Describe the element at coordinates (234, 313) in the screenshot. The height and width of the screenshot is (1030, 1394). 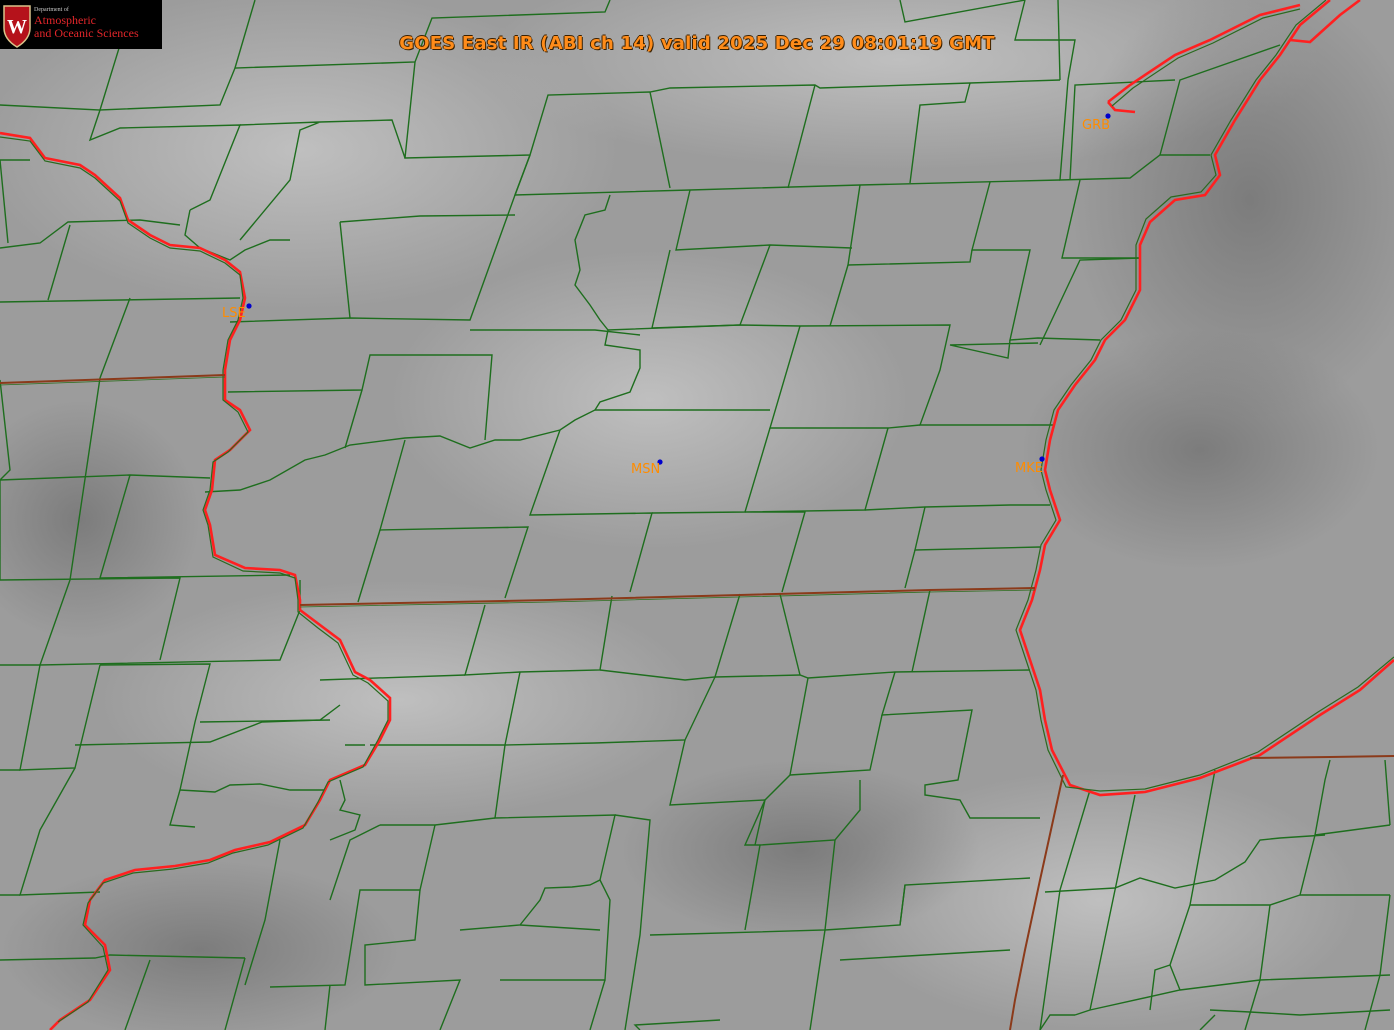
I see `station-label-lse: LSE` at that location.